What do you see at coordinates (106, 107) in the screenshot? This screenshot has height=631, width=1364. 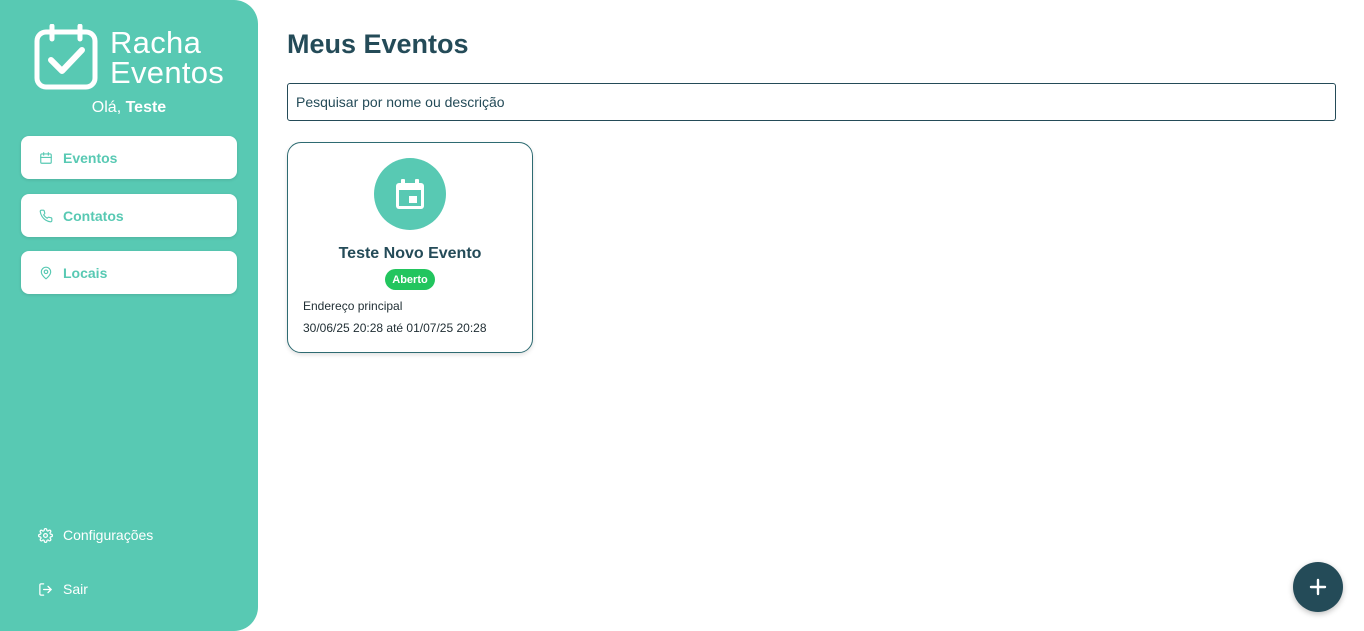 I see `greeting-prefix: Olá,` at bounding box center [106, 107].